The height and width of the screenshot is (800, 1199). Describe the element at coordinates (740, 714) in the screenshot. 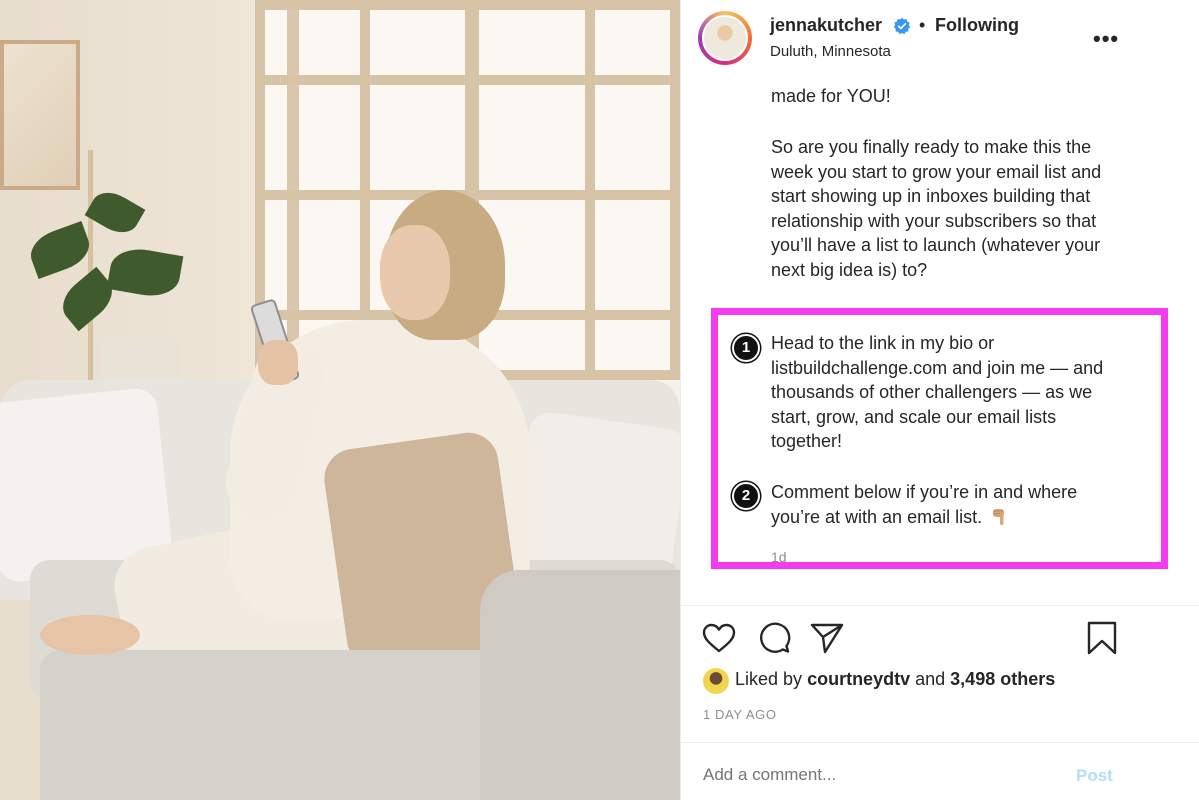

I see `post-date: 1 DAY AGO` at that location.